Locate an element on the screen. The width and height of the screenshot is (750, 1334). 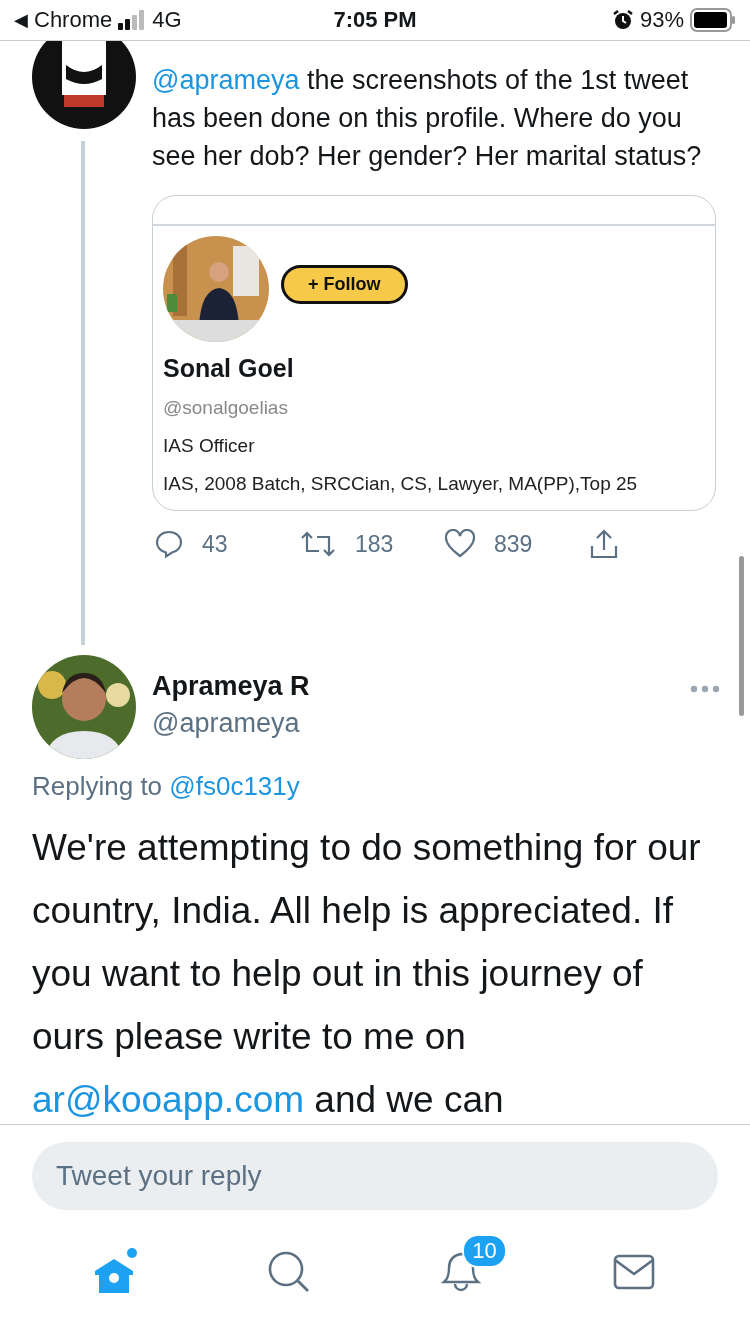
reply-icon is located at coordinates (169, 544).